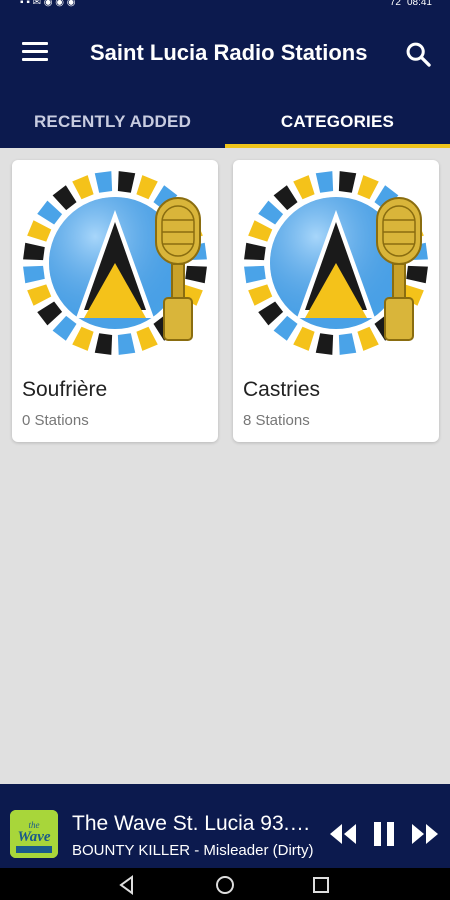 The image size is (450, 900). Describe the element at coordinates (225, 5) in the screenshot. I see `status-bar: ▪ ▪ ✉ ◉ ◉ ◉ 72 08:41` at that location.